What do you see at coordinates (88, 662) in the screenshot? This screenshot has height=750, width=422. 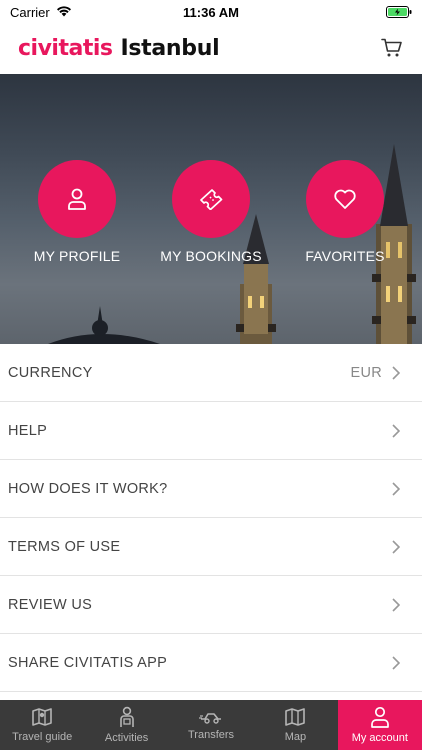 I see `menu-item-label: SHARE CIVITATIS APP` at bounding box center [88, 662].